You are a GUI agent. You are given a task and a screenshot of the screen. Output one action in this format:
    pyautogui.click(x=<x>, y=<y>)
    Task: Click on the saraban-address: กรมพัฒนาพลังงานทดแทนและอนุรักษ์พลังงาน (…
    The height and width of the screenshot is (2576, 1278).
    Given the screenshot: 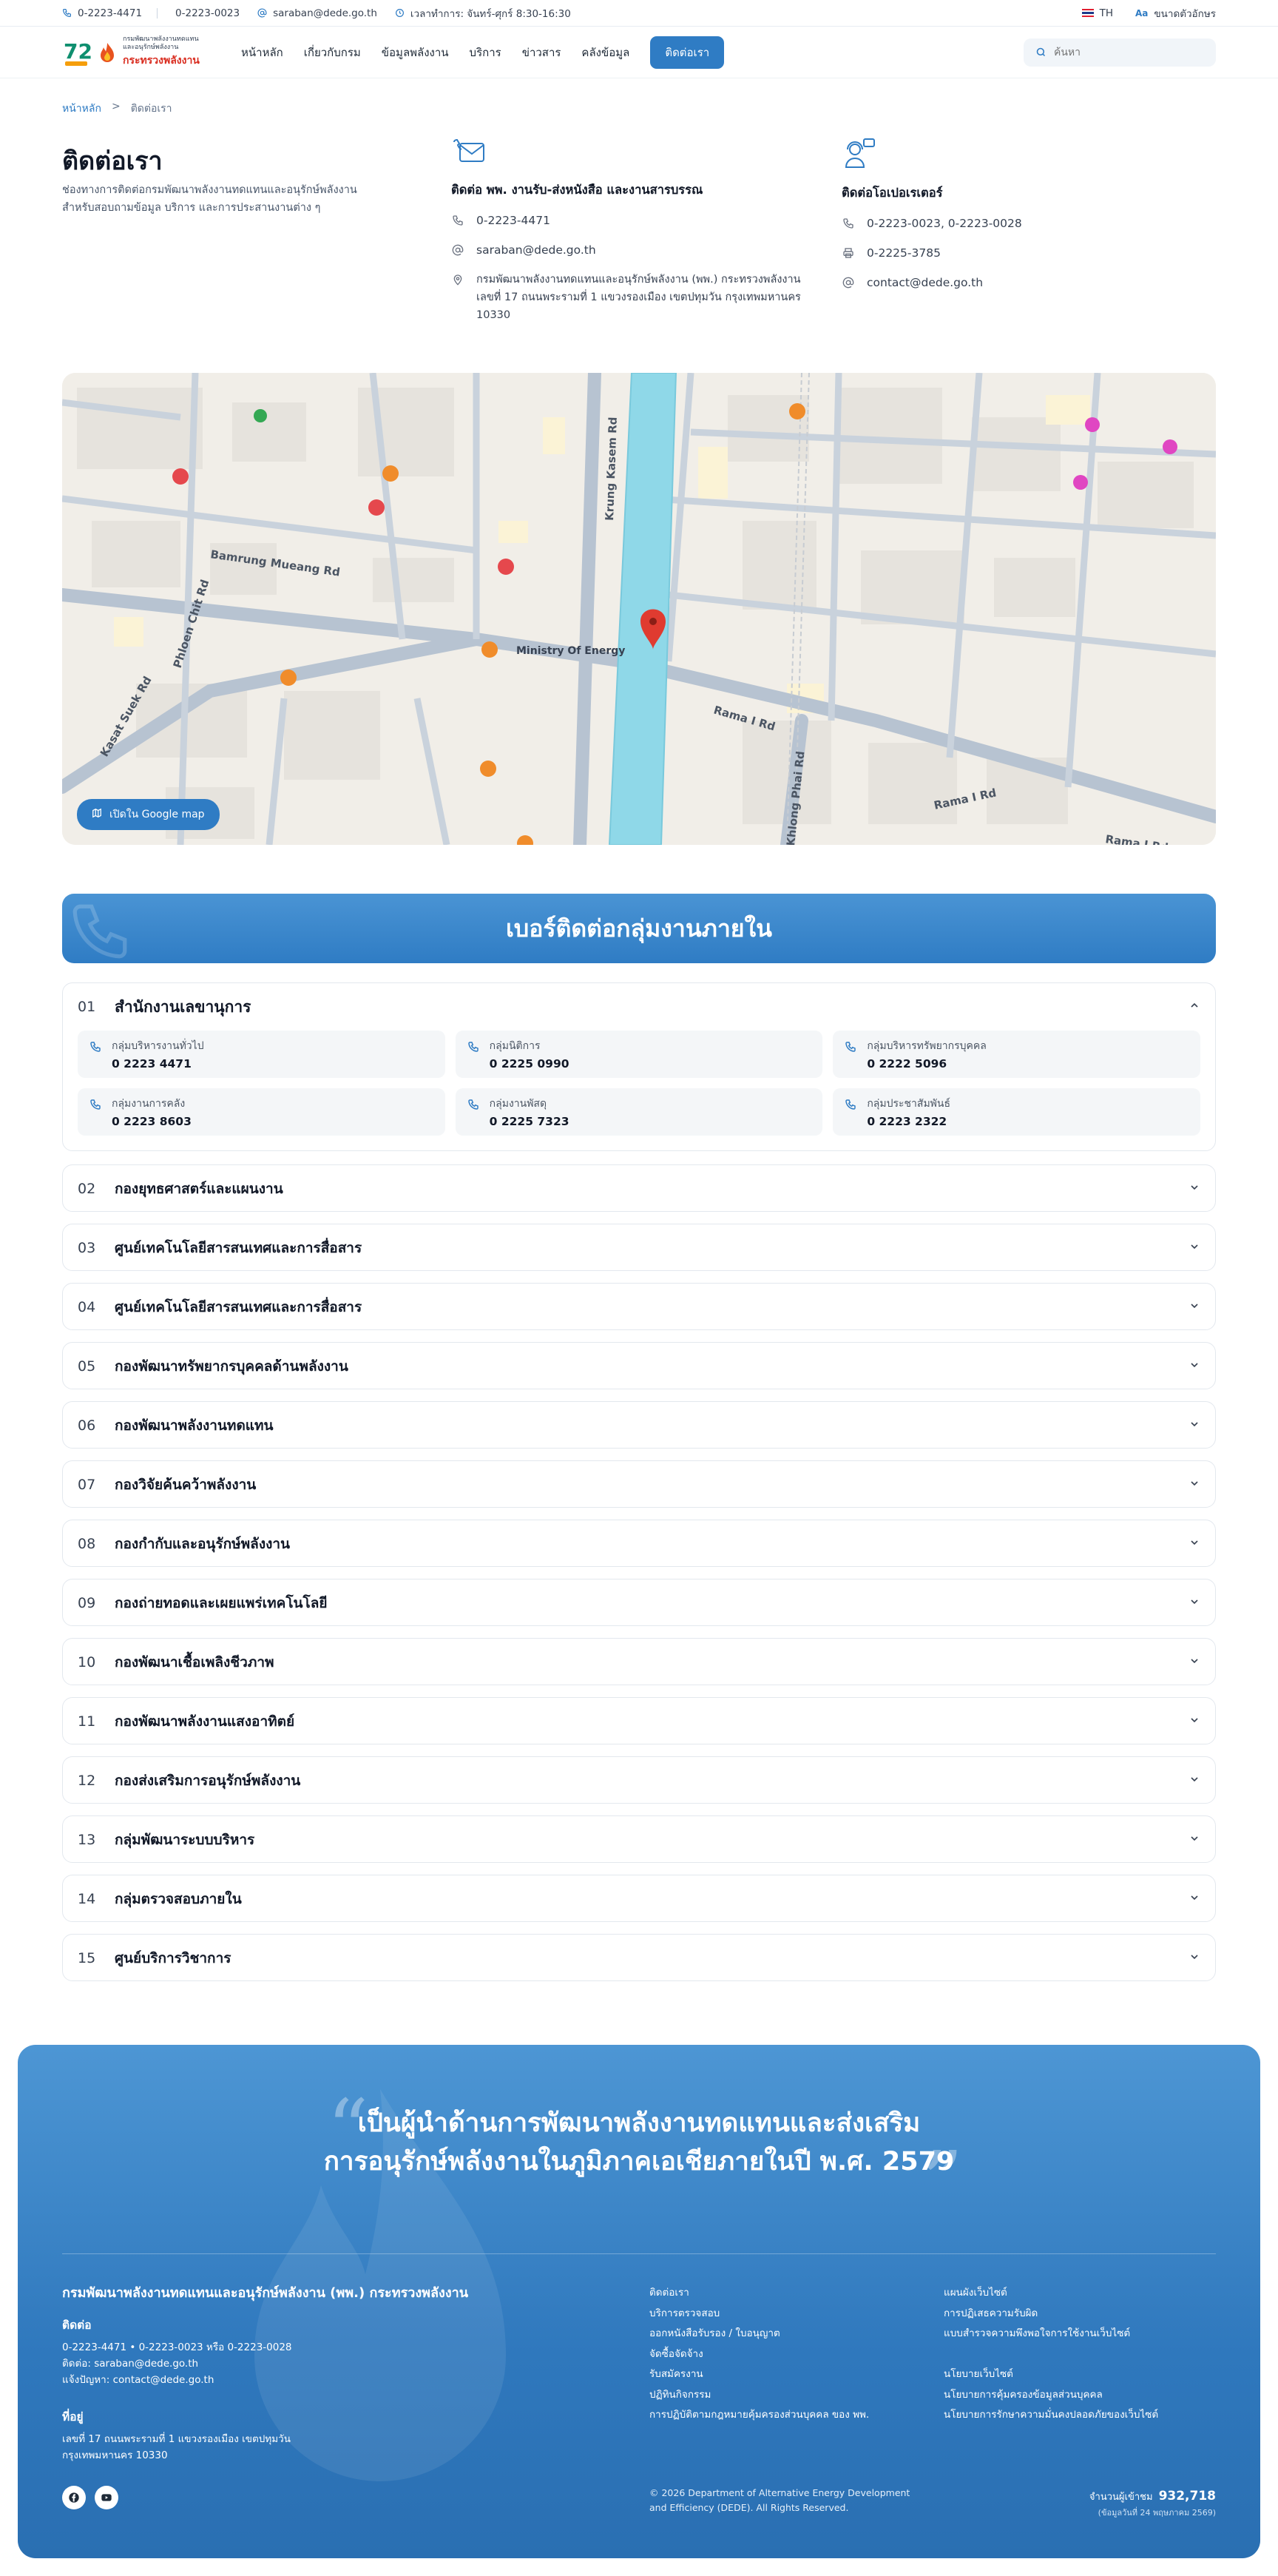 What is the action you would take?
    pyautogui.click(x=636, y=297)
    